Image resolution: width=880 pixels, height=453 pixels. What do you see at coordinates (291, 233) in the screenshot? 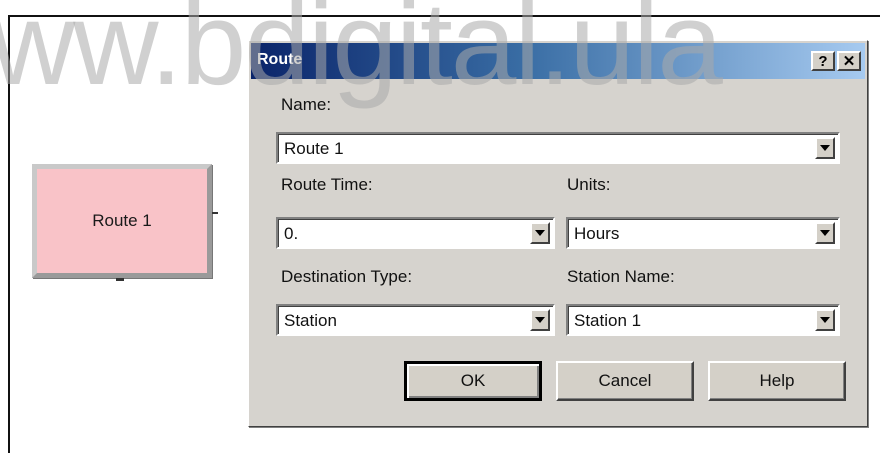
I see `route-time-value: 0.` at bounding box center [291, 233].